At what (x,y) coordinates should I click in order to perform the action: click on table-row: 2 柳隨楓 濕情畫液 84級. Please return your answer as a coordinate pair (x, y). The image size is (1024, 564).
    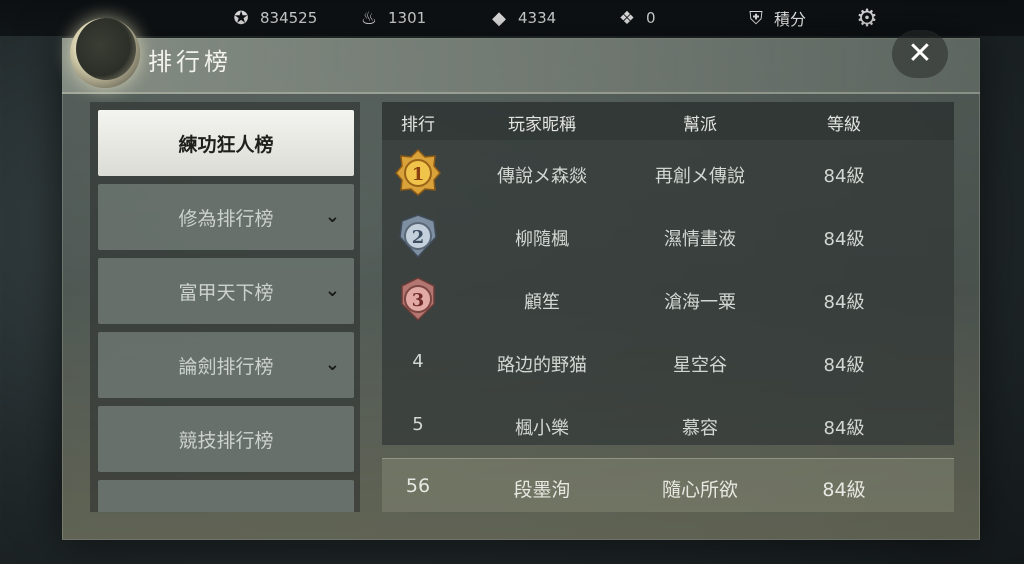
    Looking at the image, I should click on (668, 234).